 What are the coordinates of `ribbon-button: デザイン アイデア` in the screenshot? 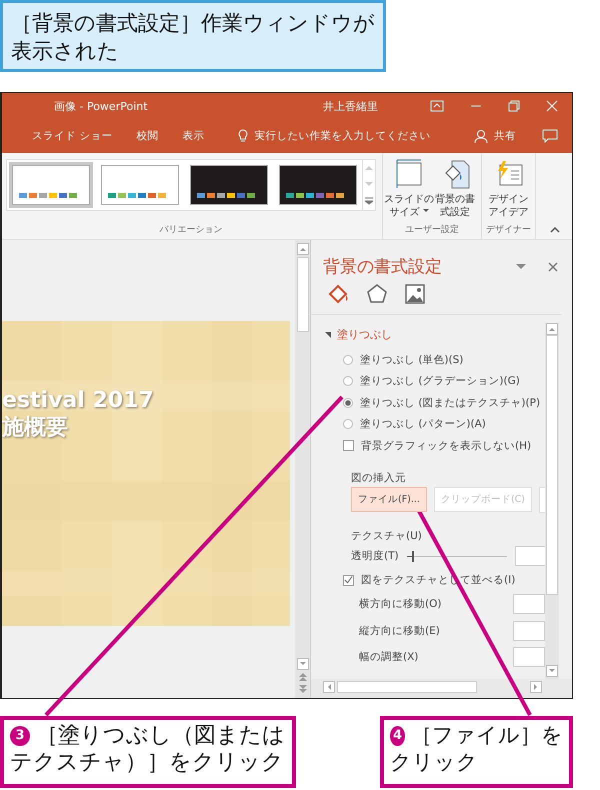 It's located at (508, 188).